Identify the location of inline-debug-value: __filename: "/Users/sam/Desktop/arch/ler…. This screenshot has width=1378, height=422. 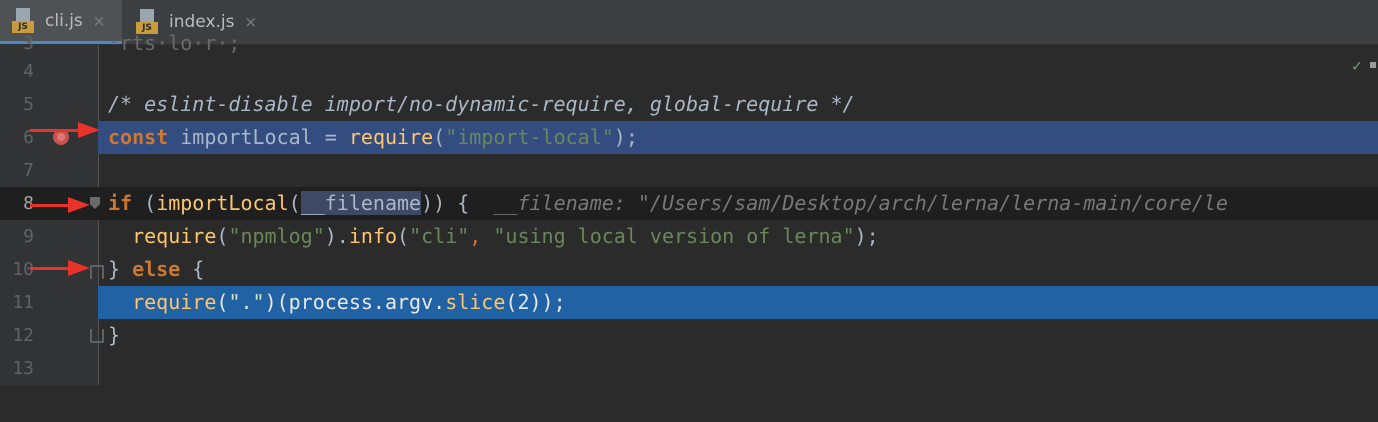
(848, 203).